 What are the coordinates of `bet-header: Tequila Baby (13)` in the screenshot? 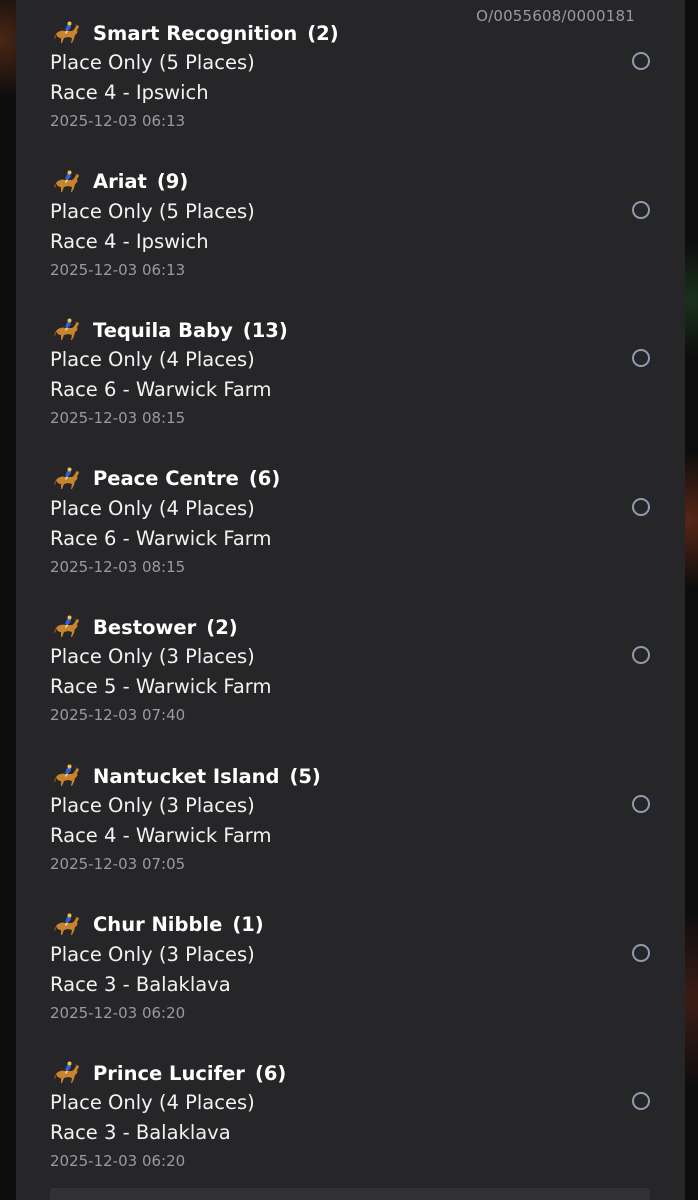 It's located at (170, 330).